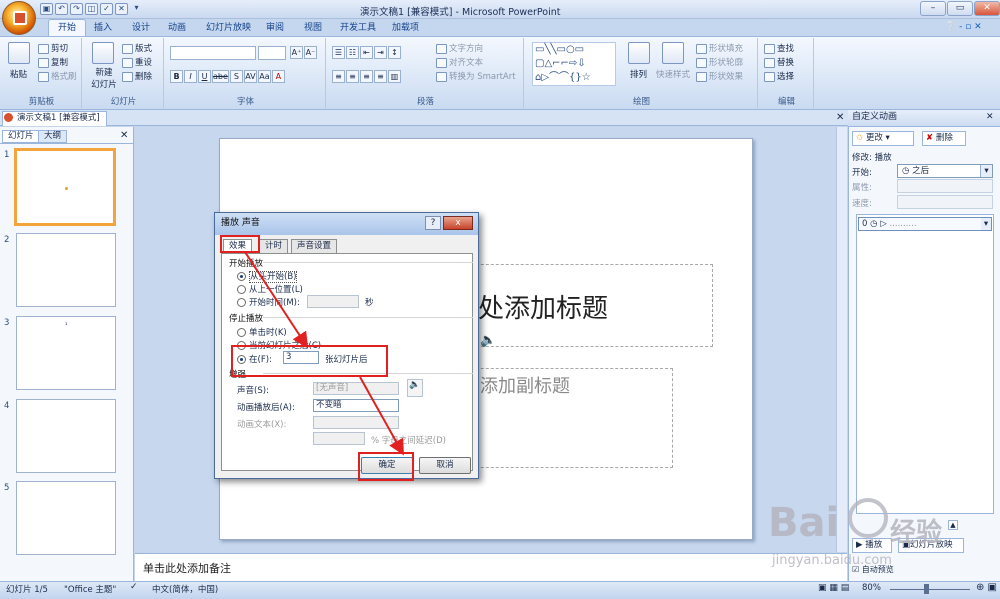  What do you see at coordinates (18, 74) in the screenshot?
I see `paste-button: 粘贴` at bounding box center [18, 74].